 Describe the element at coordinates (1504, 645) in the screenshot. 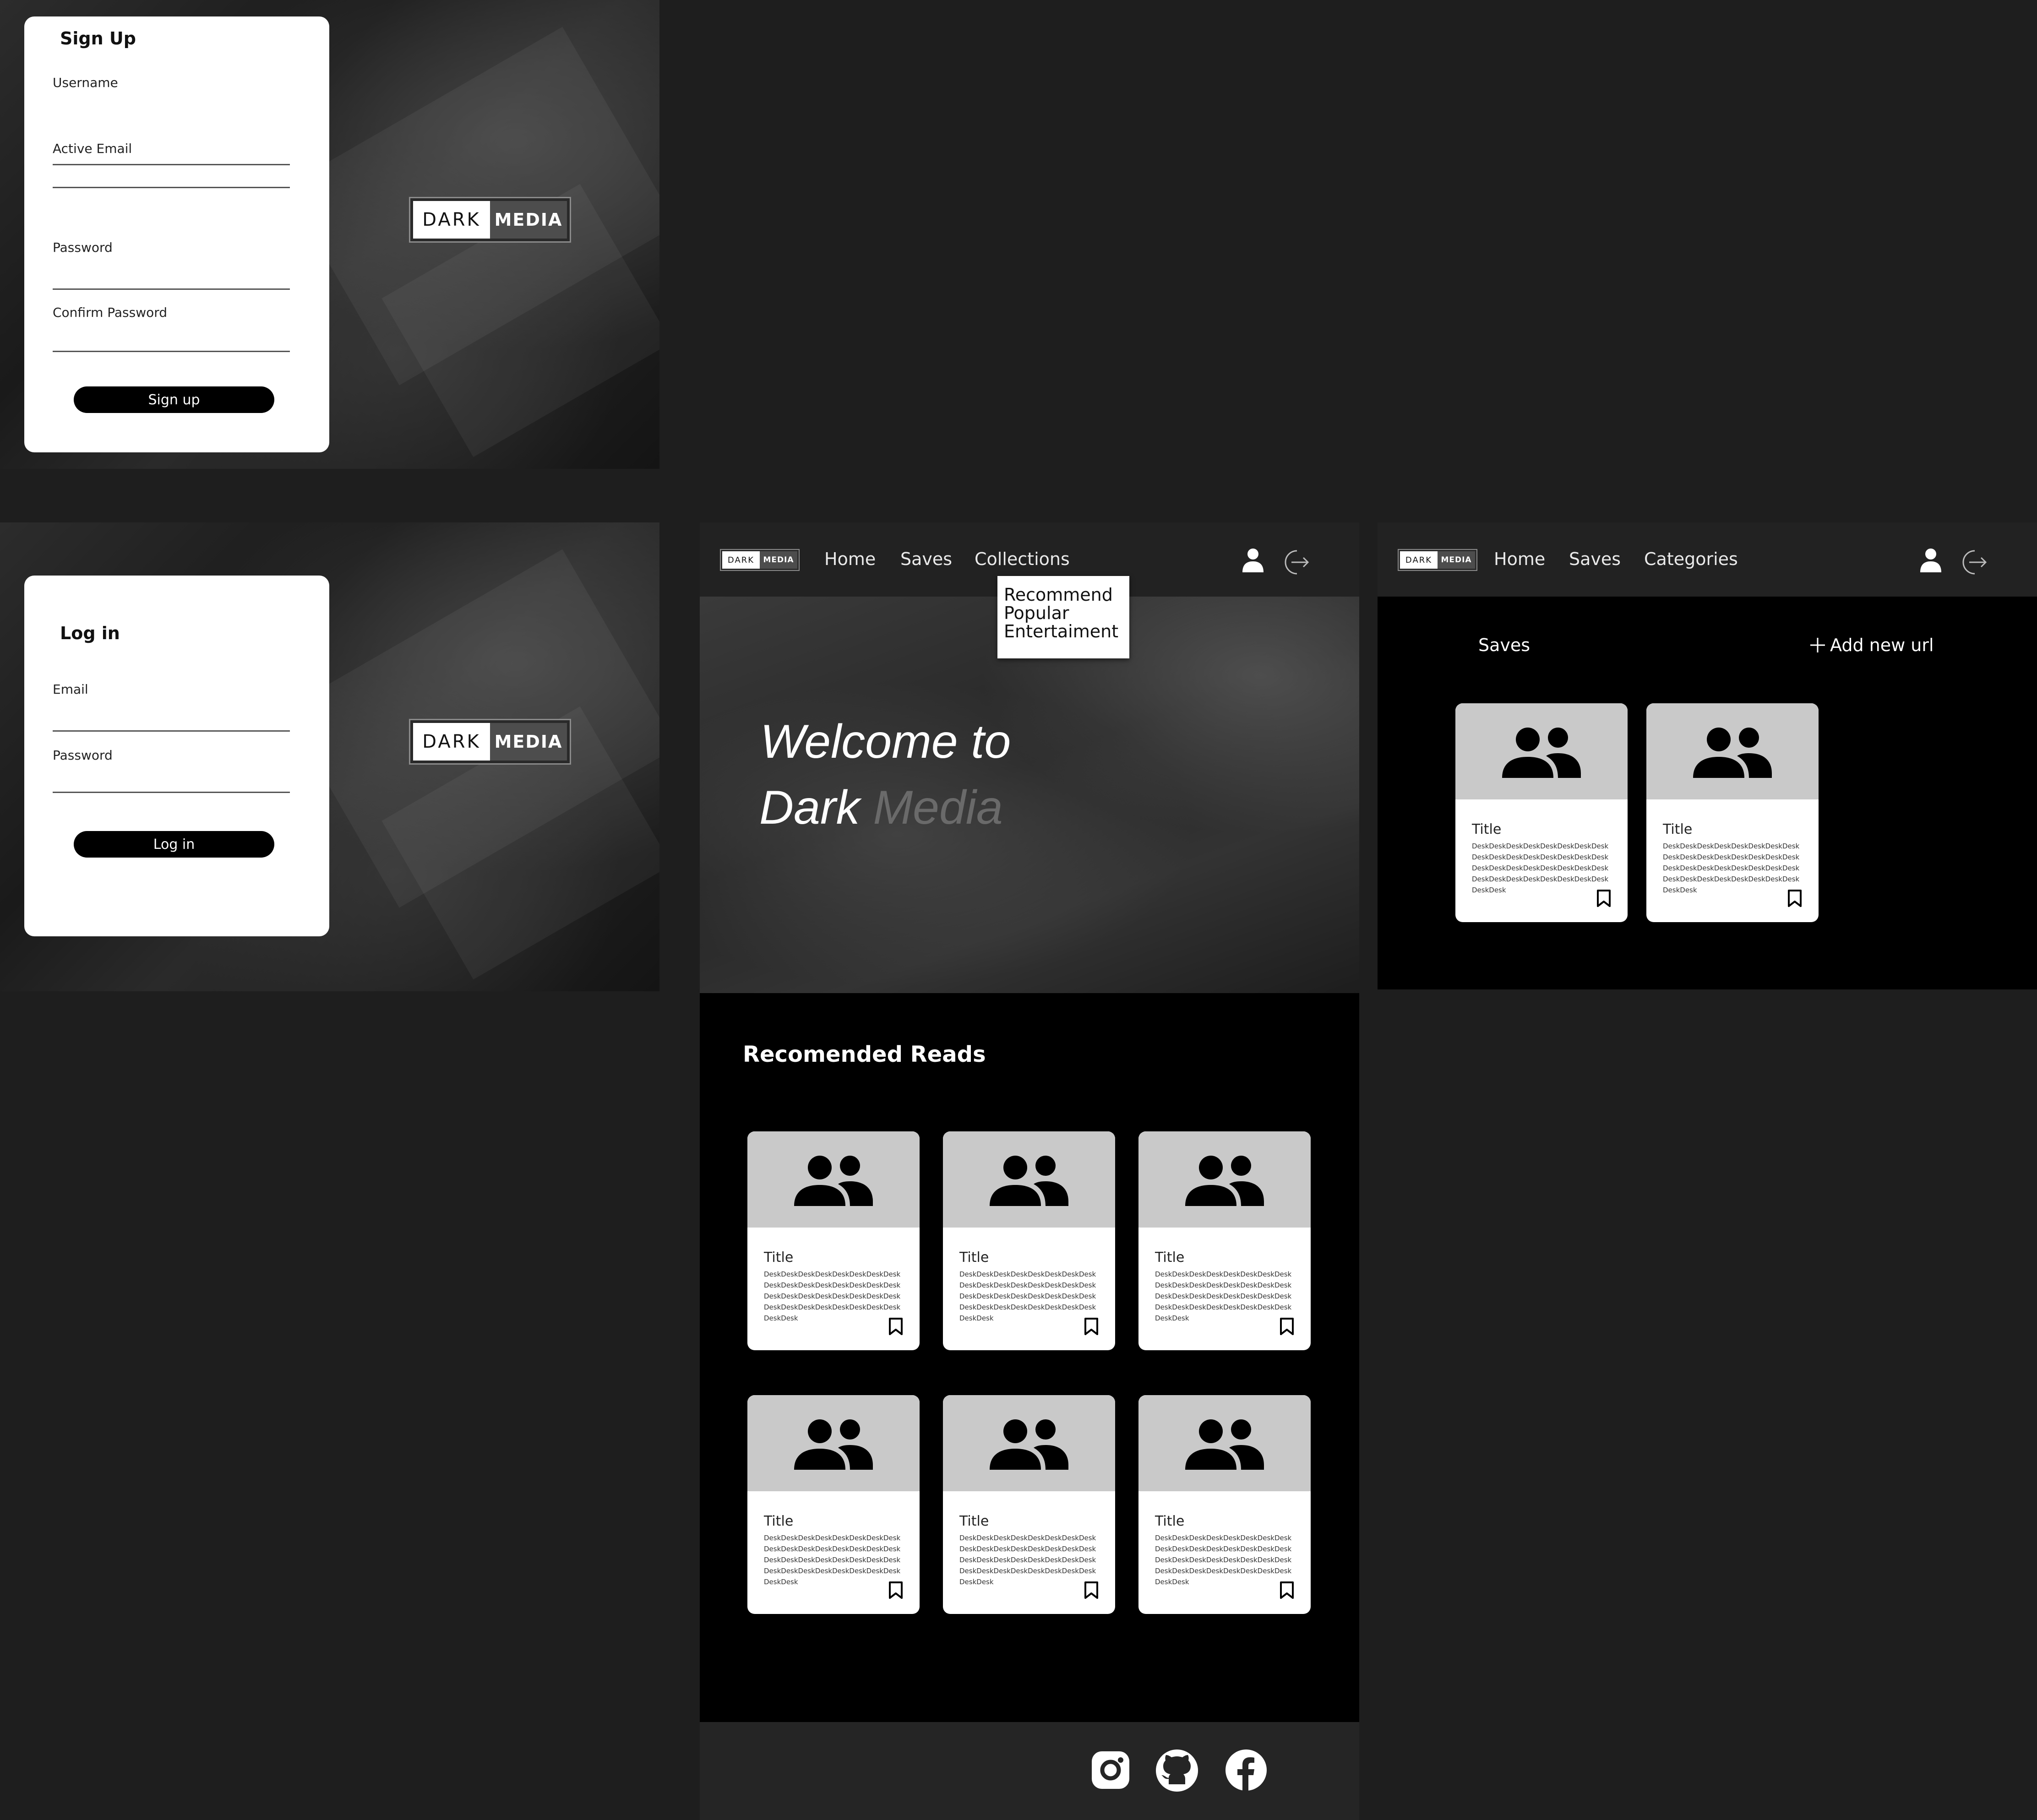

I see `saves-heading: Saves` at that location.